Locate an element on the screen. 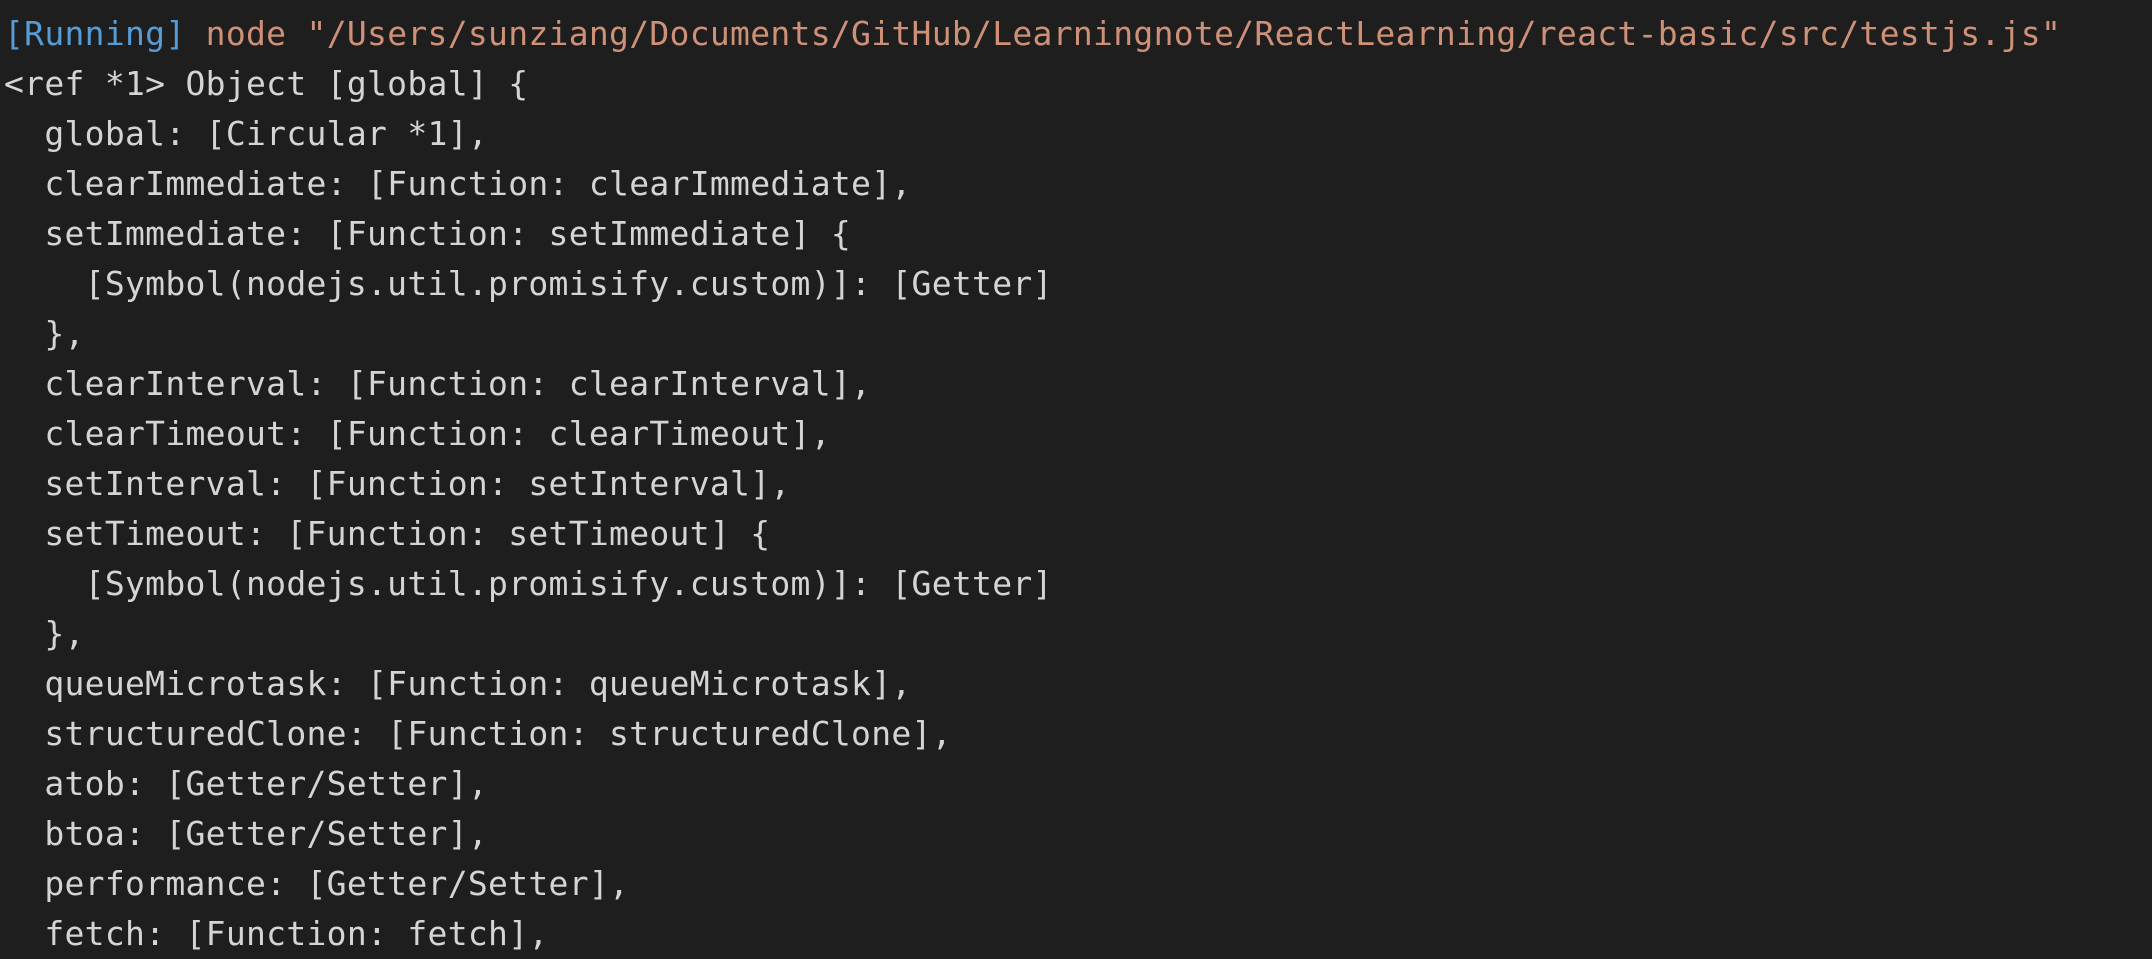 Image resolution: width=2152 pixels, height=959 pixels. running-status-tag: [Running] is located at coordinates (95, 33).